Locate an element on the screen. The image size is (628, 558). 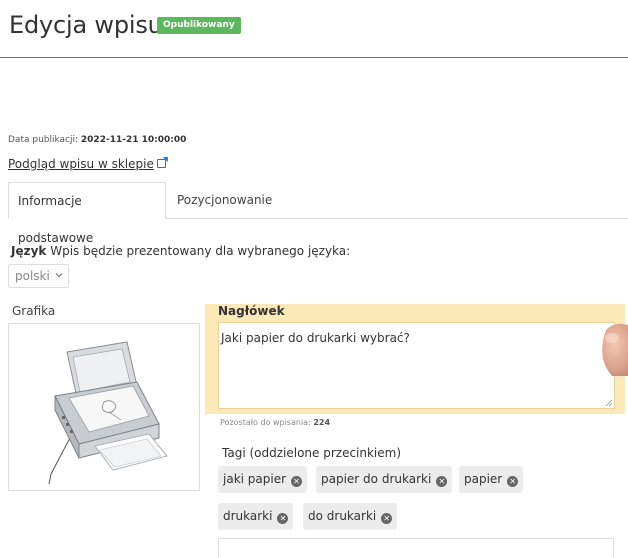
language-selected-value: polski is located at coordinates (32, 276).